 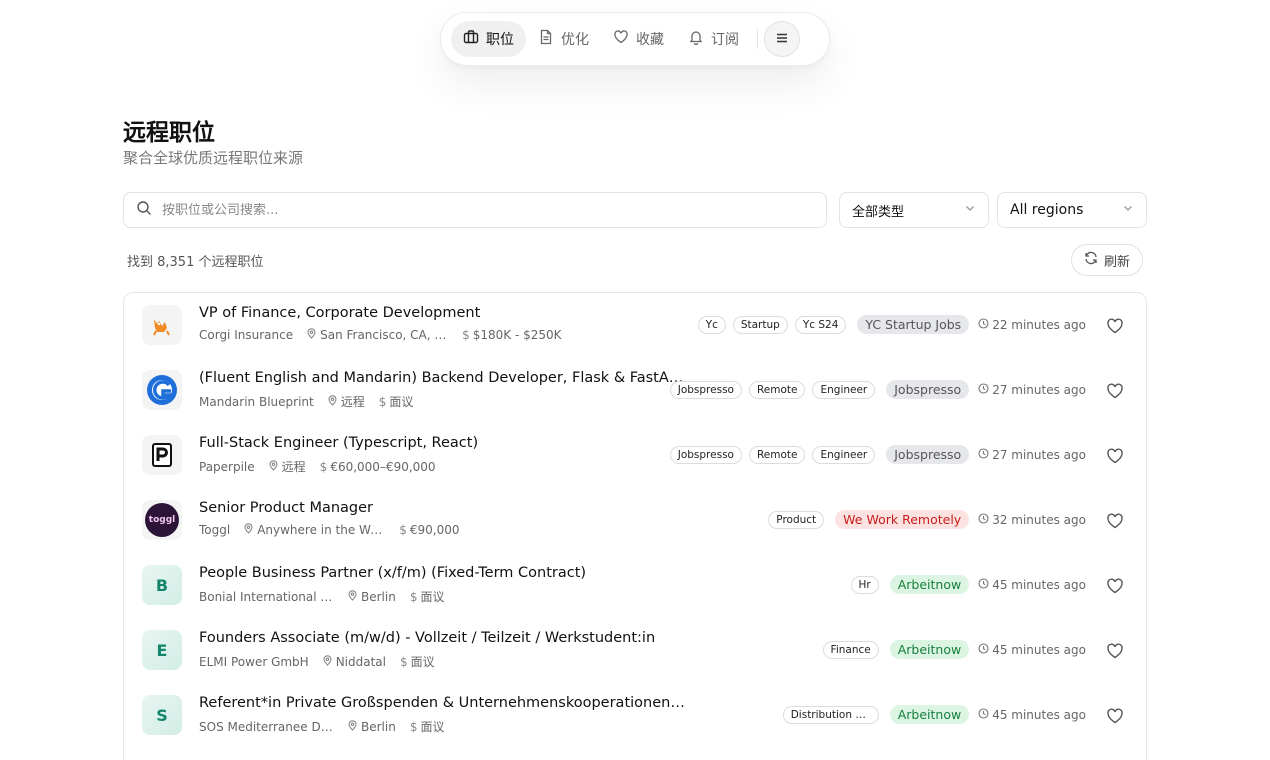 What do you see at coordinates (1072, 210) in the screenshot?
I see `region-select: All regions` at bounding box center [1072, 210].